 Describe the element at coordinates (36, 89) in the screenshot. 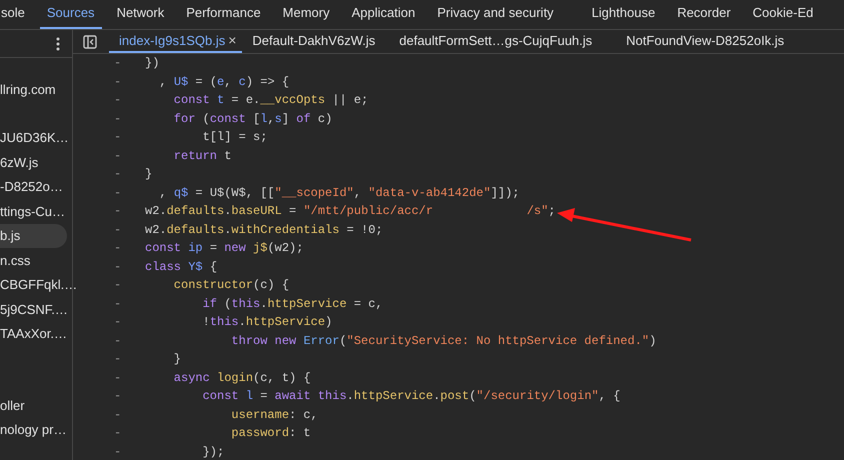

I see `file-tree-item: llring.com` at that location.